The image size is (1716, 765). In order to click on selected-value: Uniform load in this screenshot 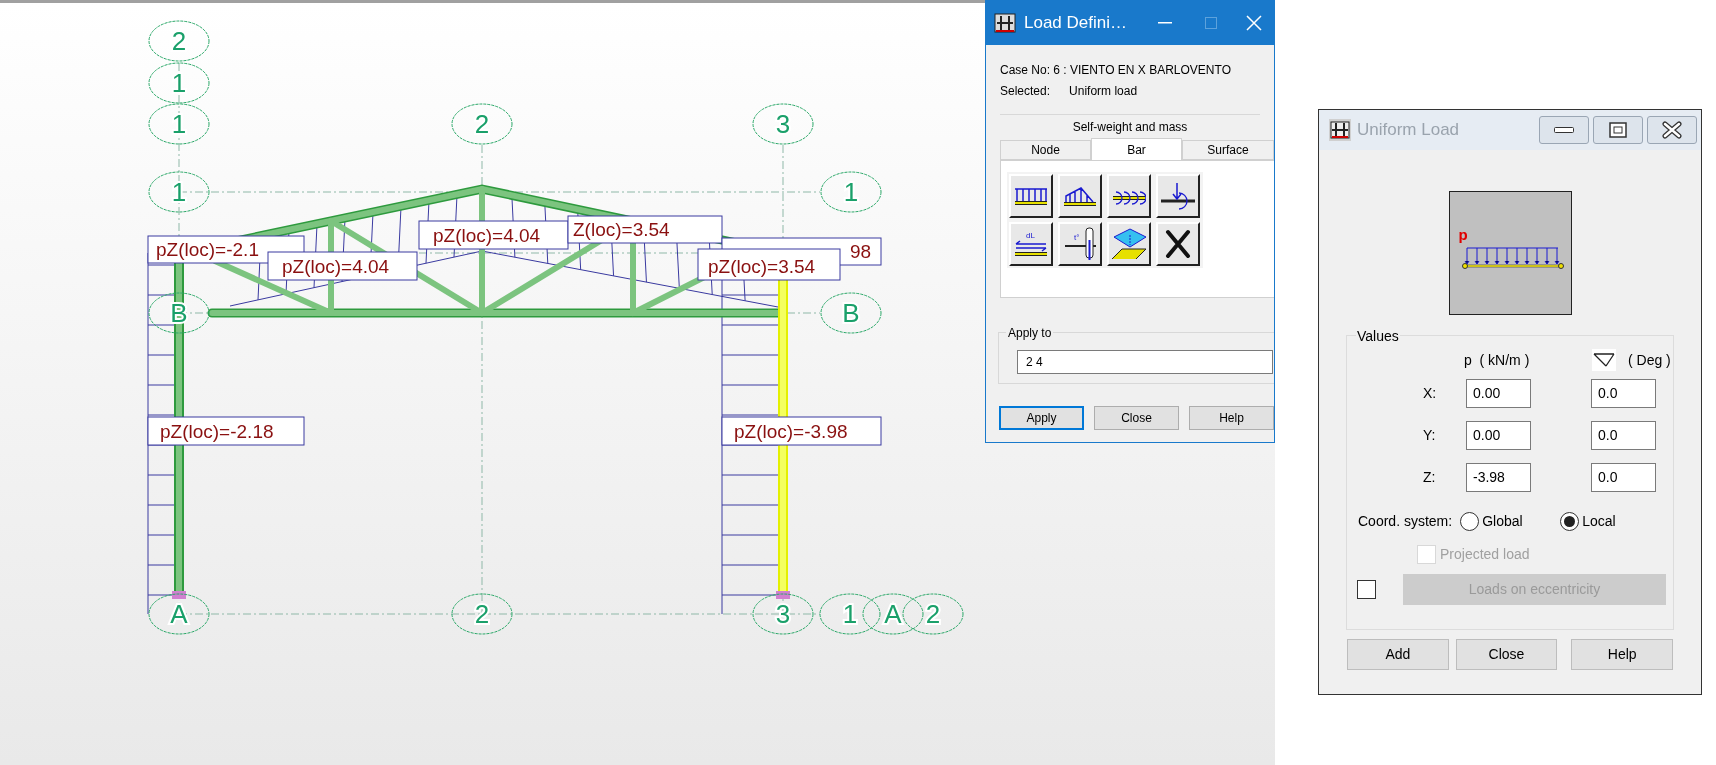, I will do `click(1103, 91)`.